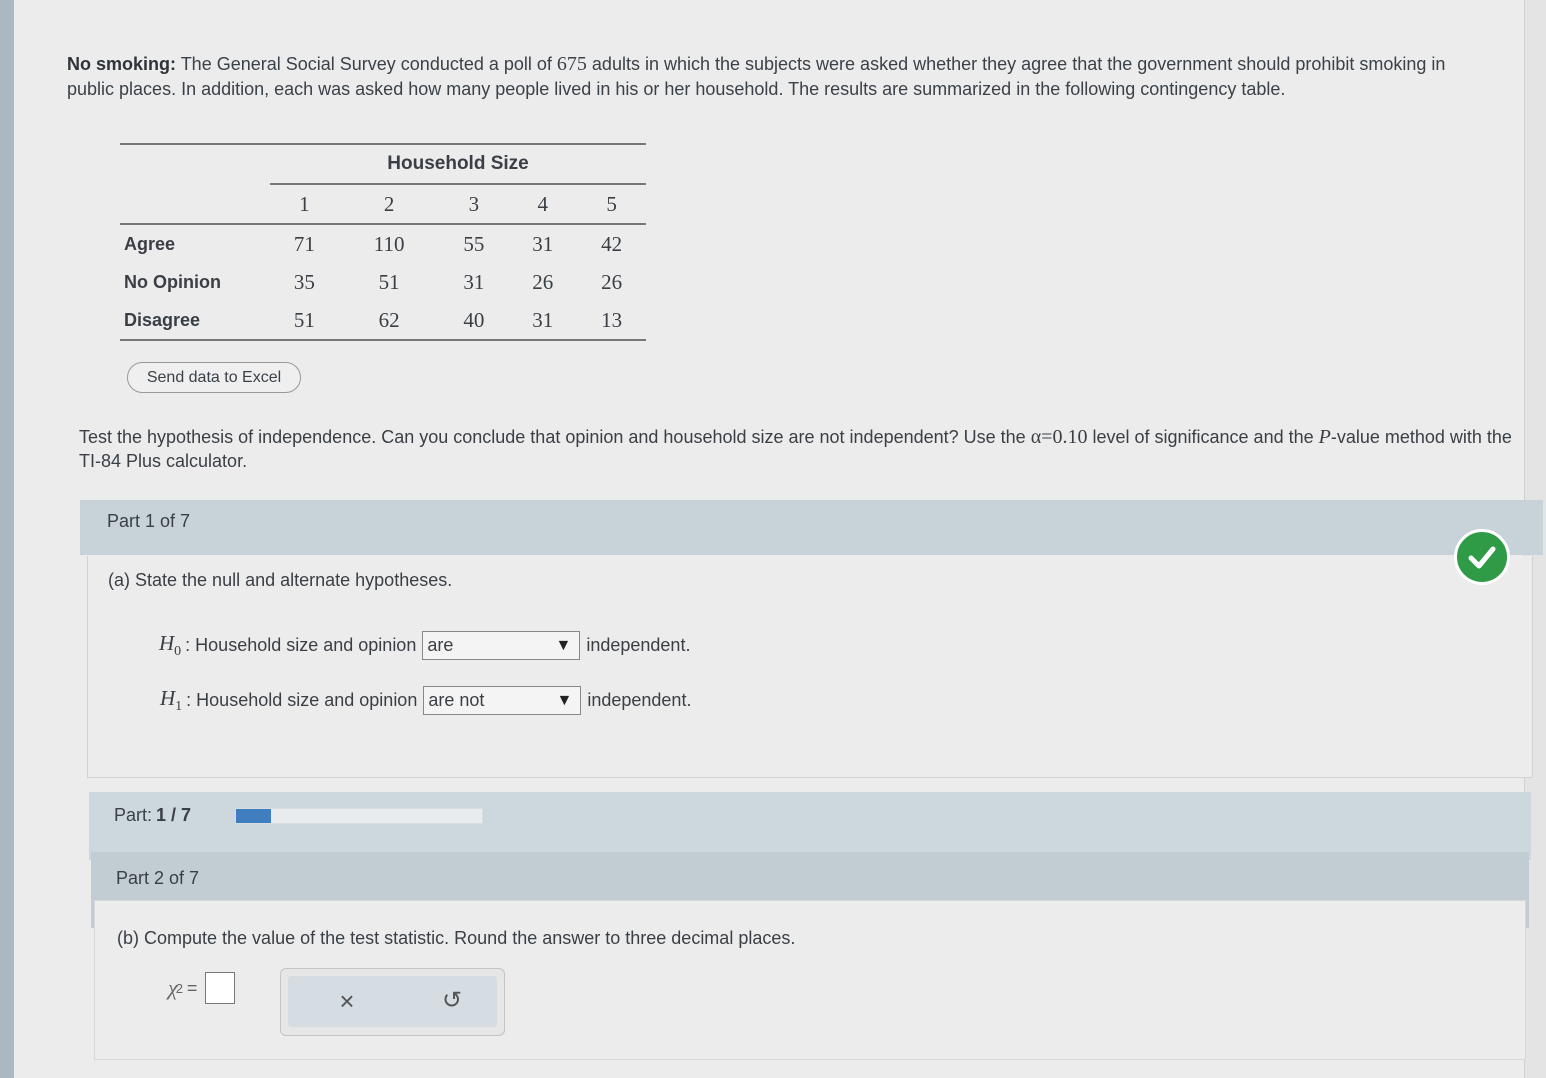  I want to click on table-cell: 13, so click(611, 321).